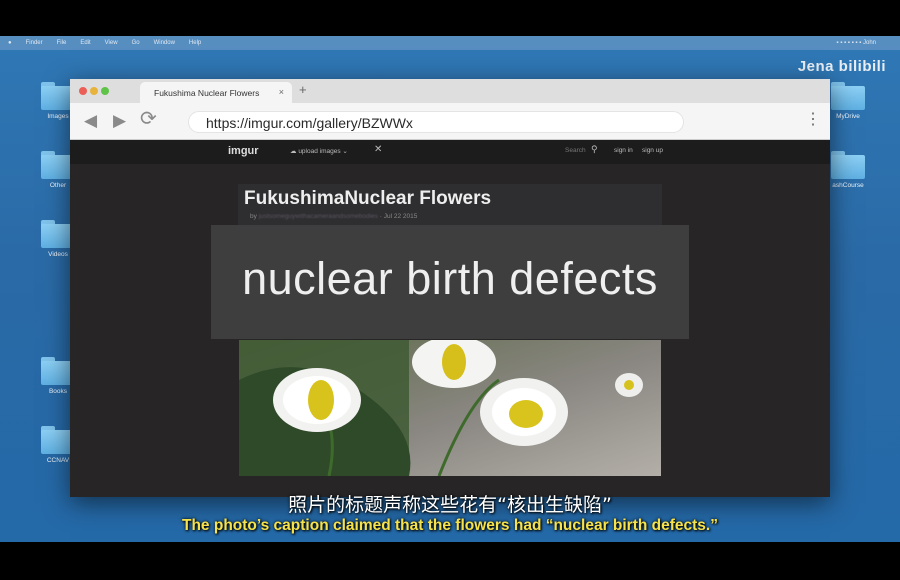 The width and height of the screenshot is (900, 580). Describe the element at coordinates (652, 150) in the screenshot. I see `sign-up-link: sign up` at that location.